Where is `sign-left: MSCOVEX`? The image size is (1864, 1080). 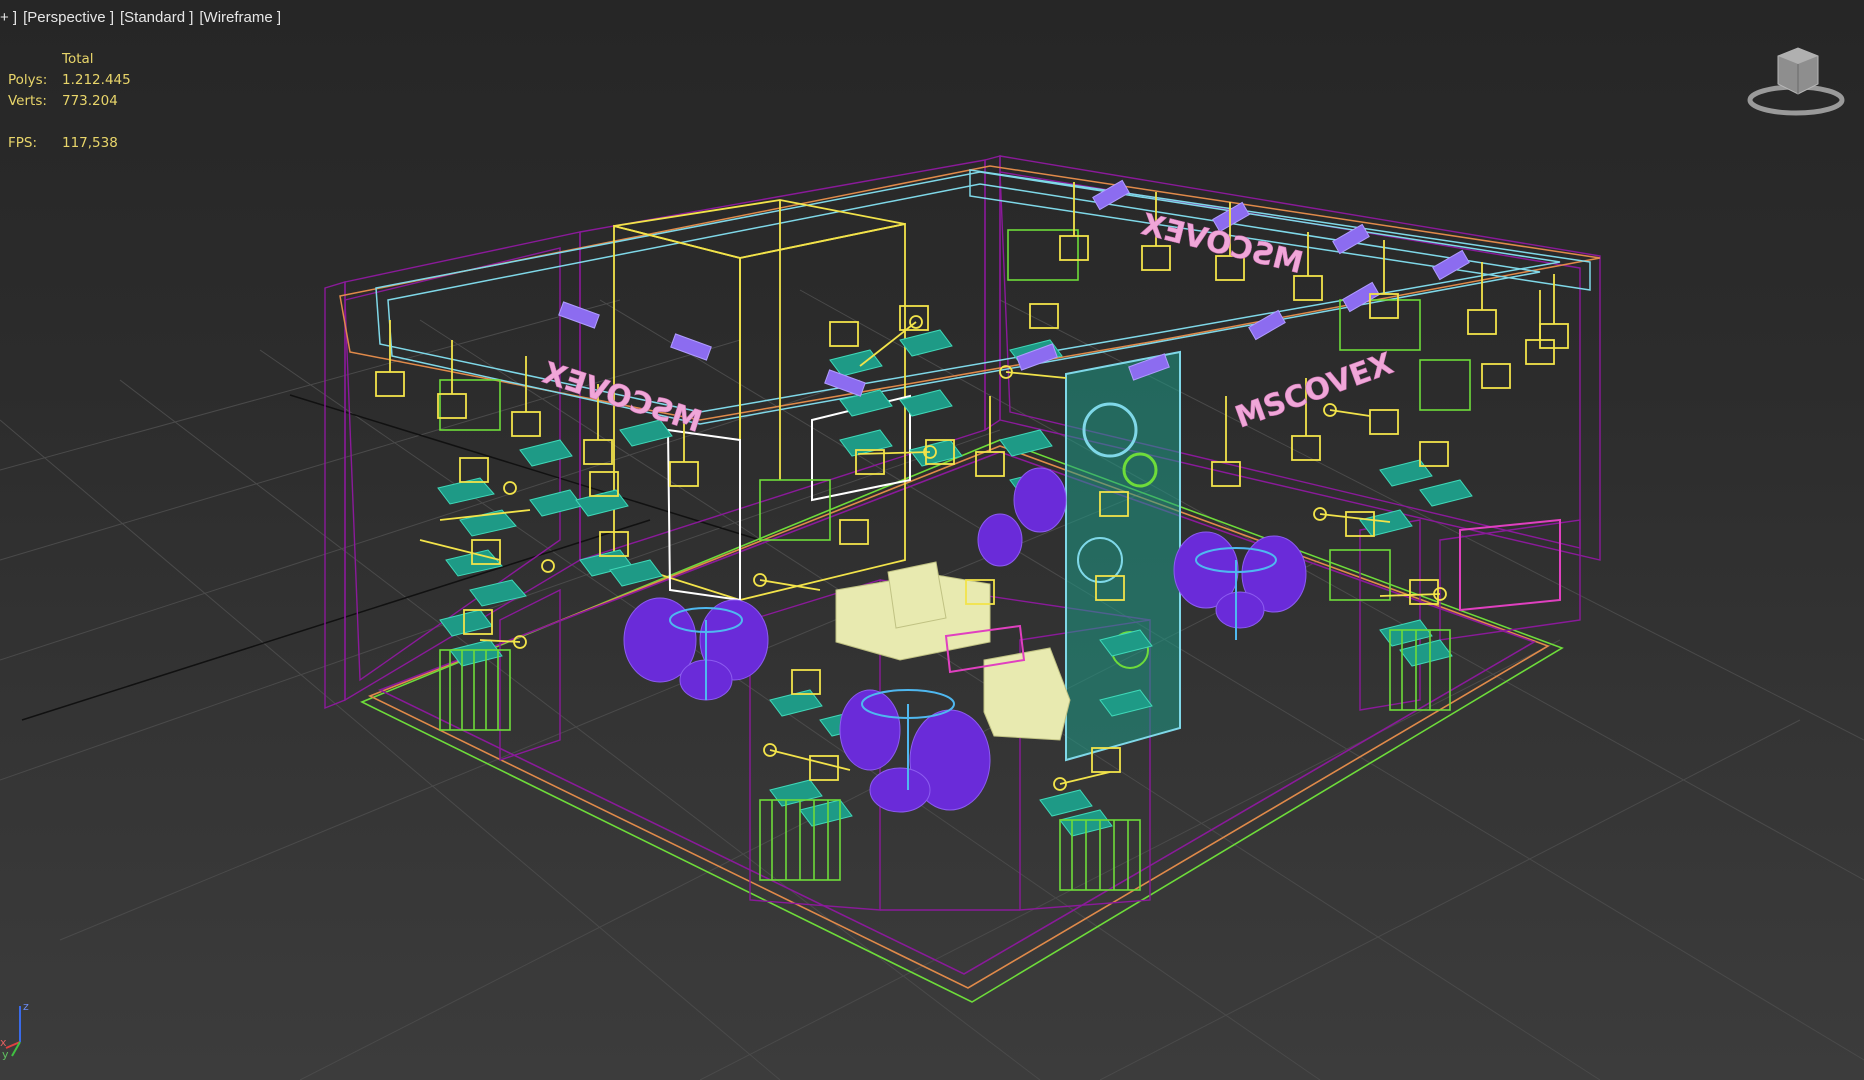
sign-left: MSCOVEX is located at coordinates (622, 398).